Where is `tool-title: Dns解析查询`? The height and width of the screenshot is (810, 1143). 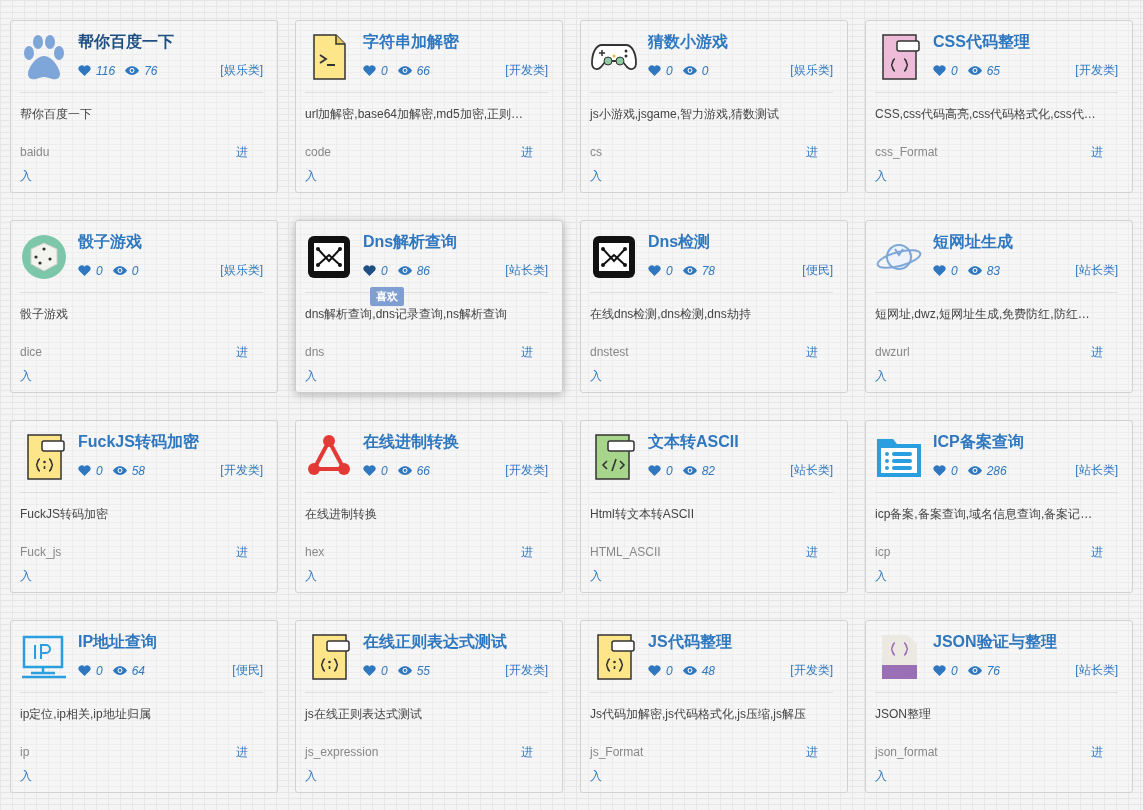 tool-title: Dns解析查询 is located at coordinates (410, 242).